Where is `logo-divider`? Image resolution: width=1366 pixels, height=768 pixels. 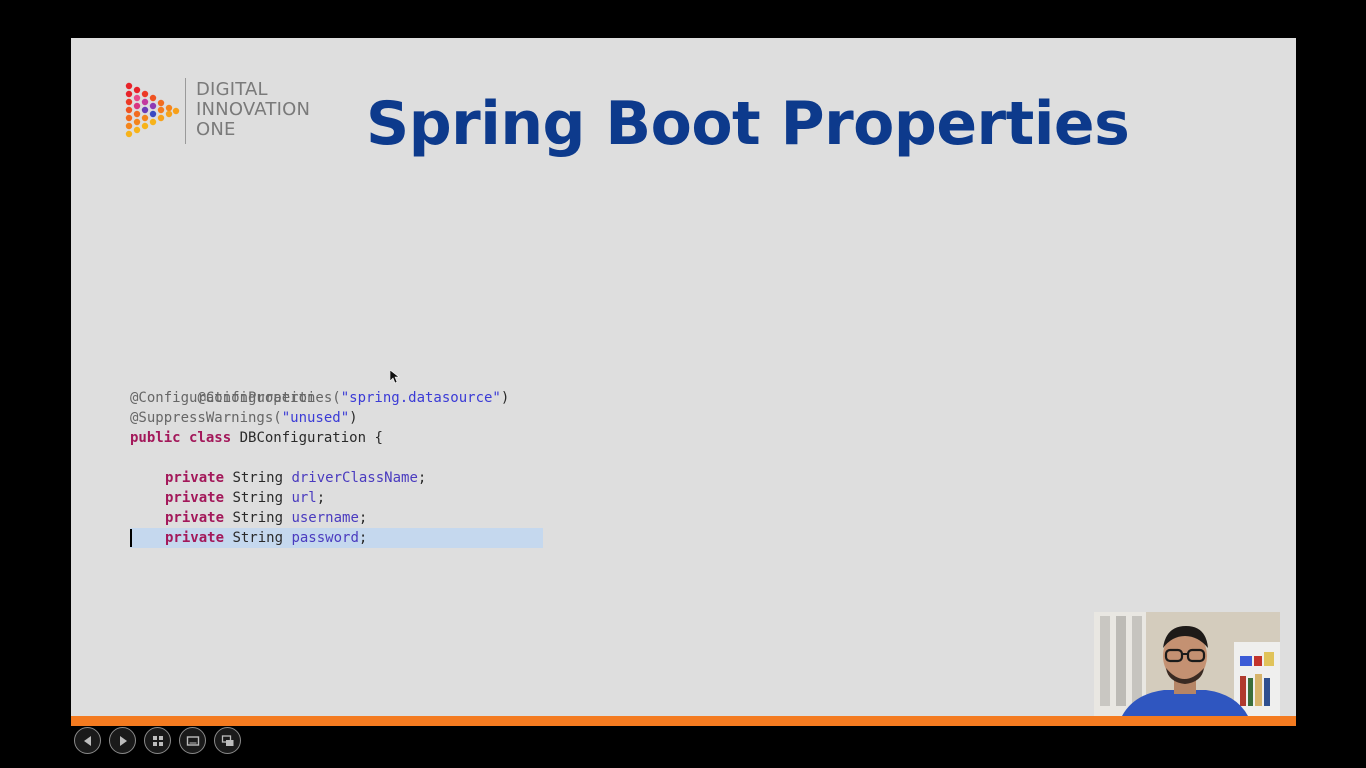 logo-divider is located at coordinates (185, 111).